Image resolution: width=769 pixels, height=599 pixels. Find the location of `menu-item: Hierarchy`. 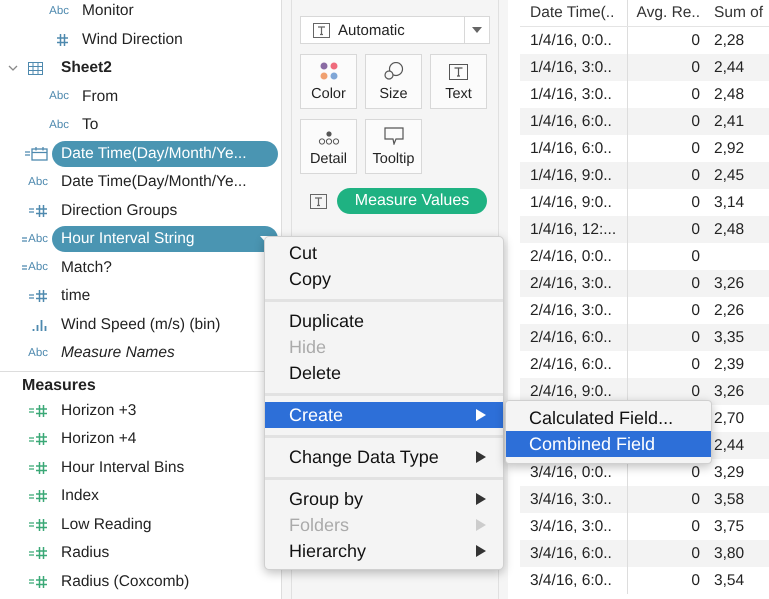

menu-item: Hierarchy is located at coordinates (384, 551).